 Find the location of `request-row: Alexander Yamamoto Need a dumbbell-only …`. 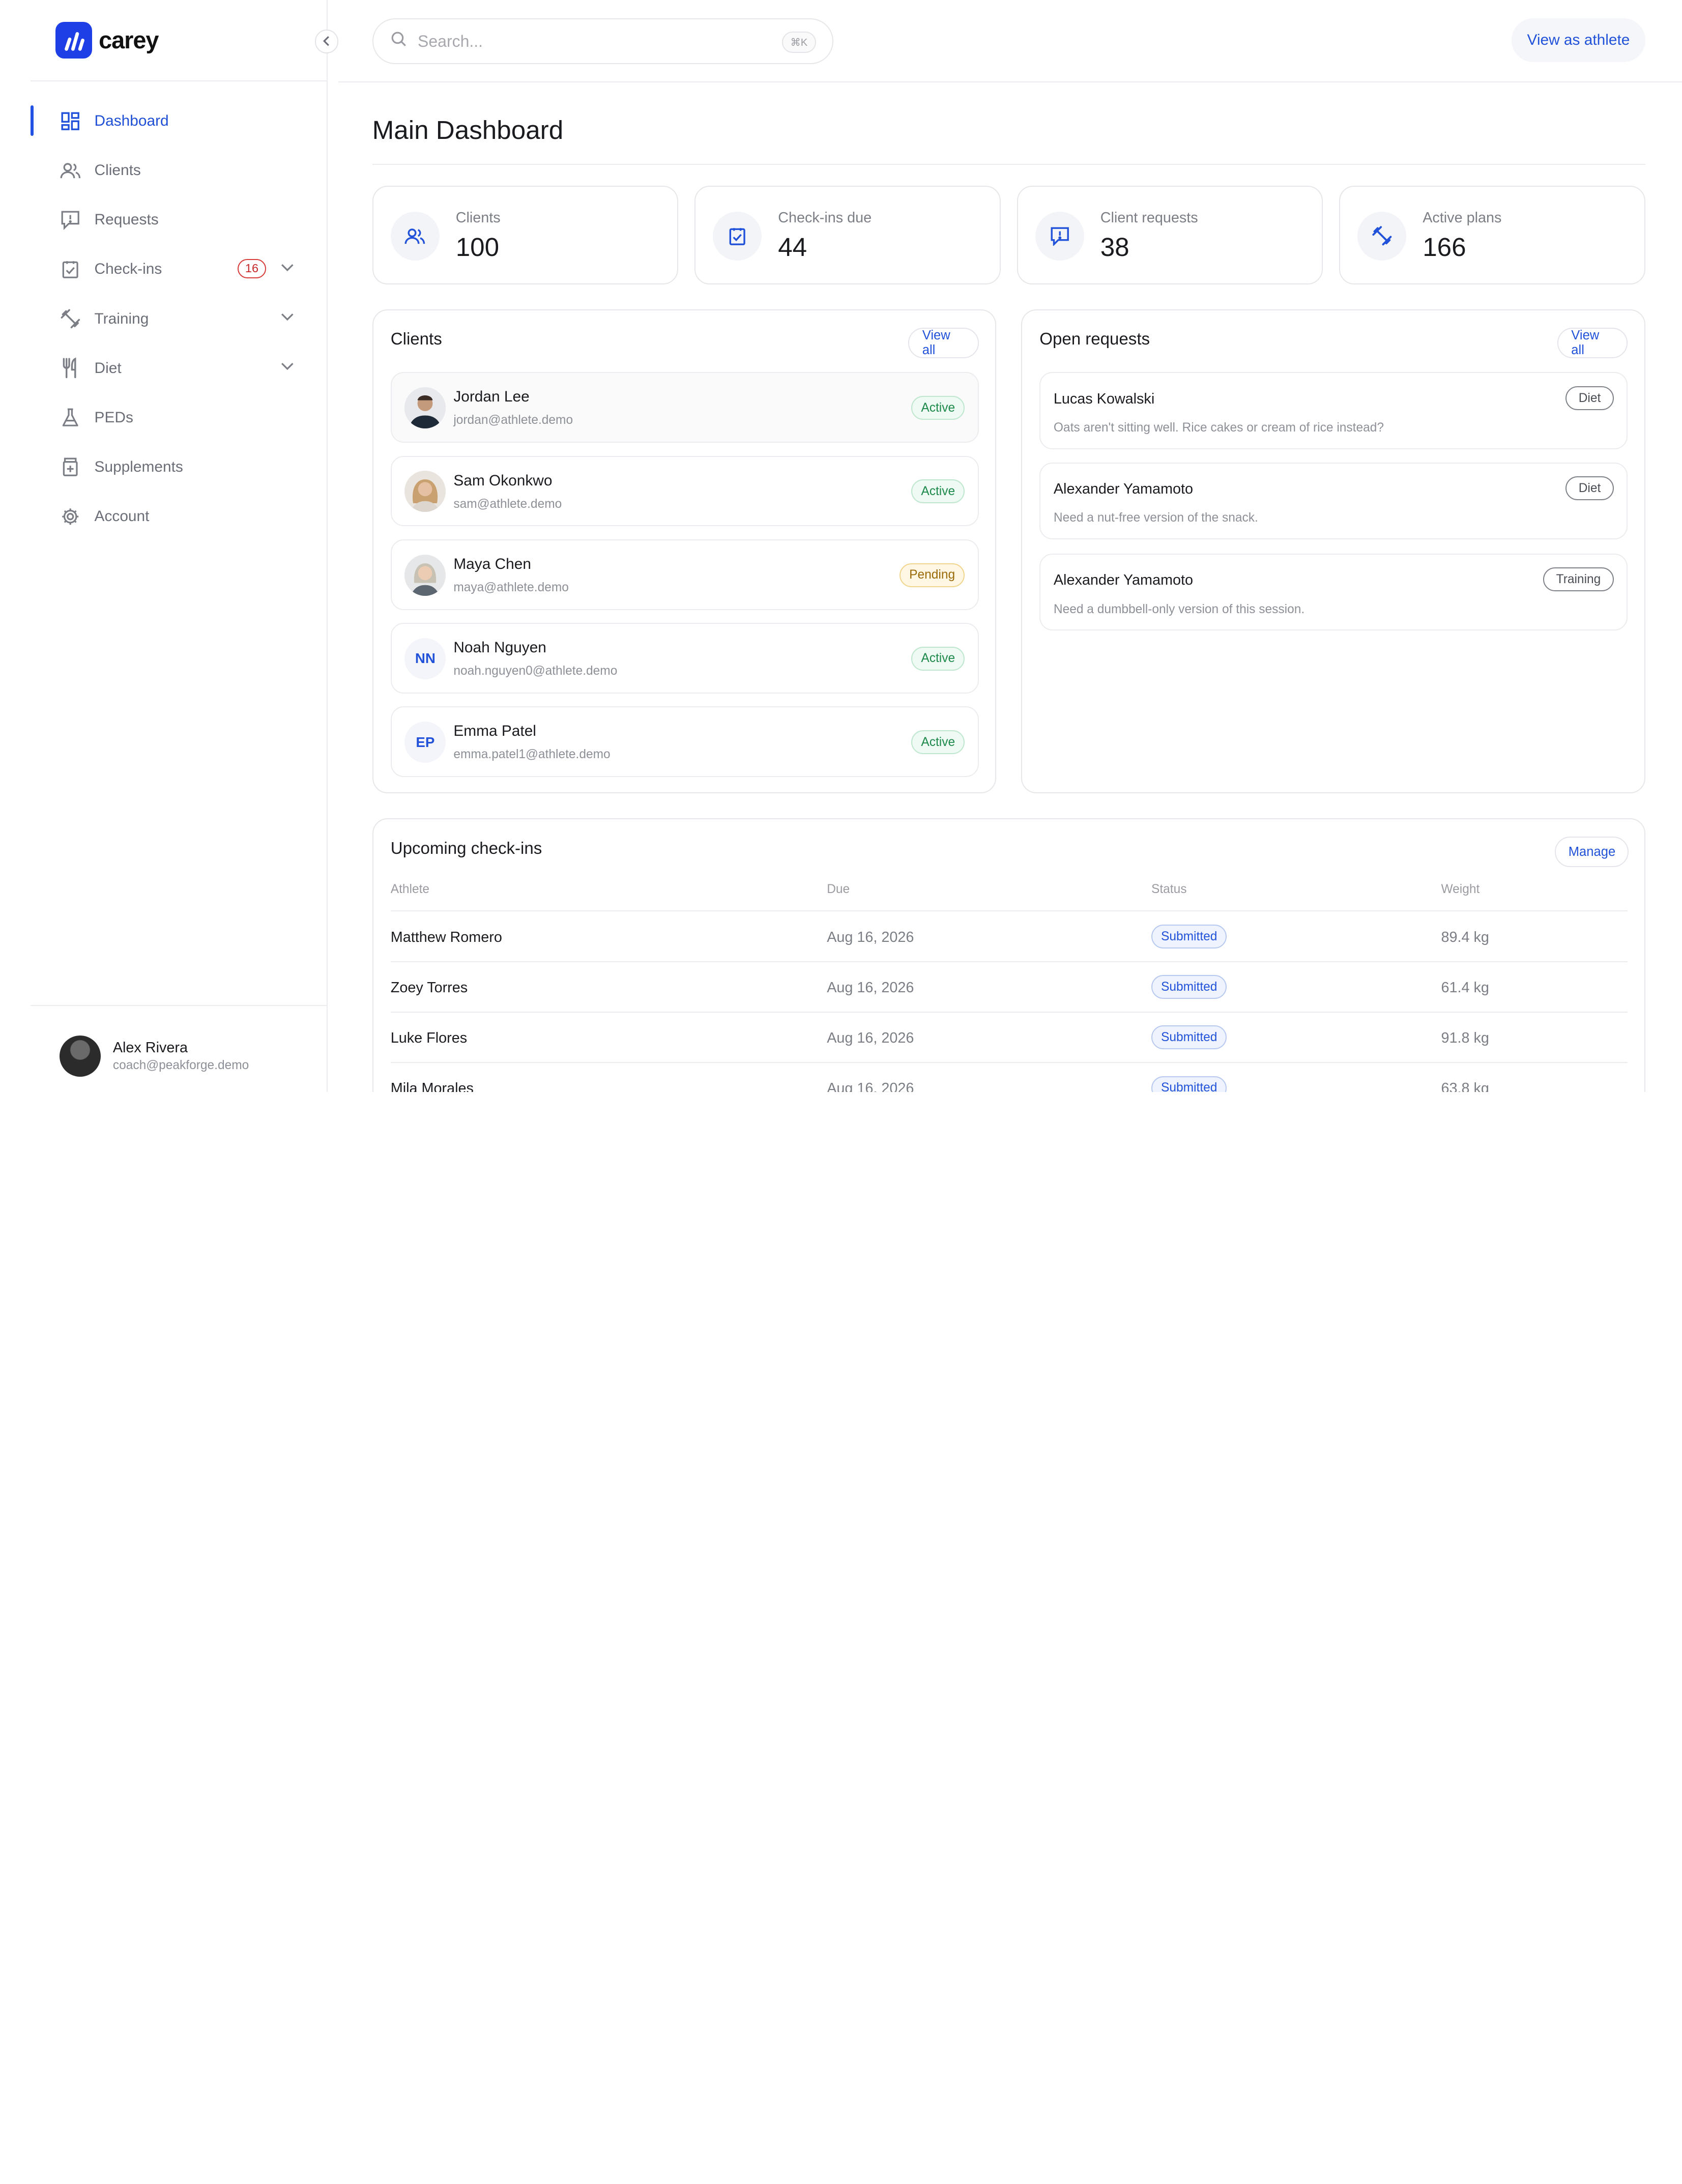

request-row: Alexander Yamamoto Need a dumbbell-only … is located at coordinates (1333, 592).